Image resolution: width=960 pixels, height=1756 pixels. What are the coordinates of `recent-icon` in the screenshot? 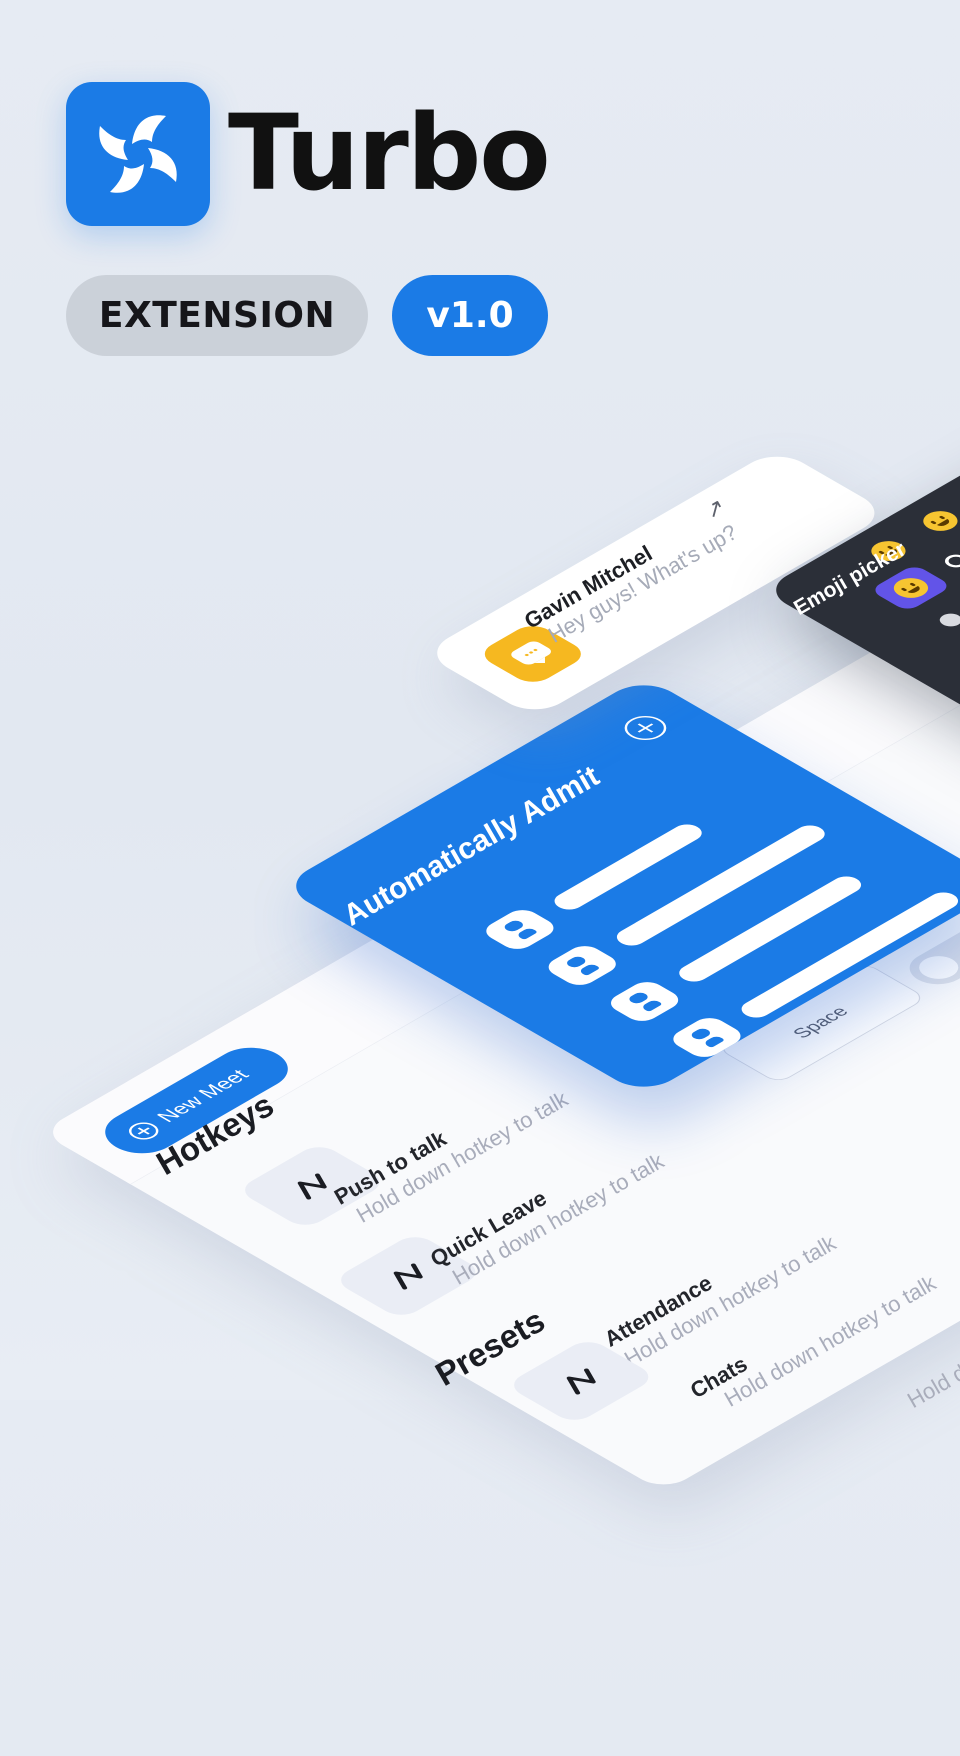 It's located at (950, 561).